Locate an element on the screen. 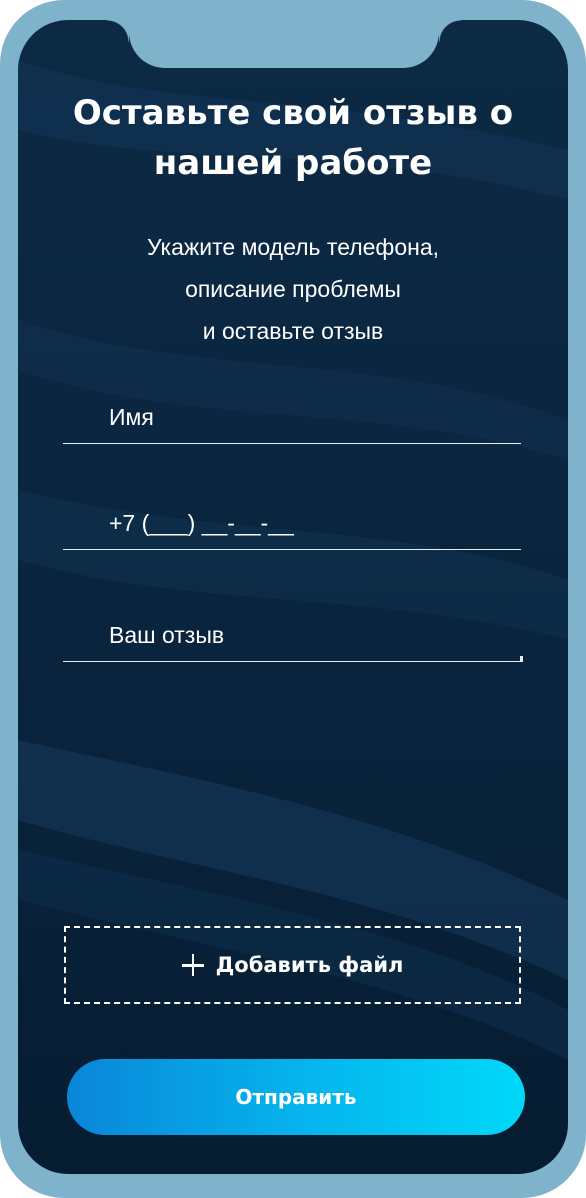  add-file-label: Добавить файл is located at coordinates (309, 965).